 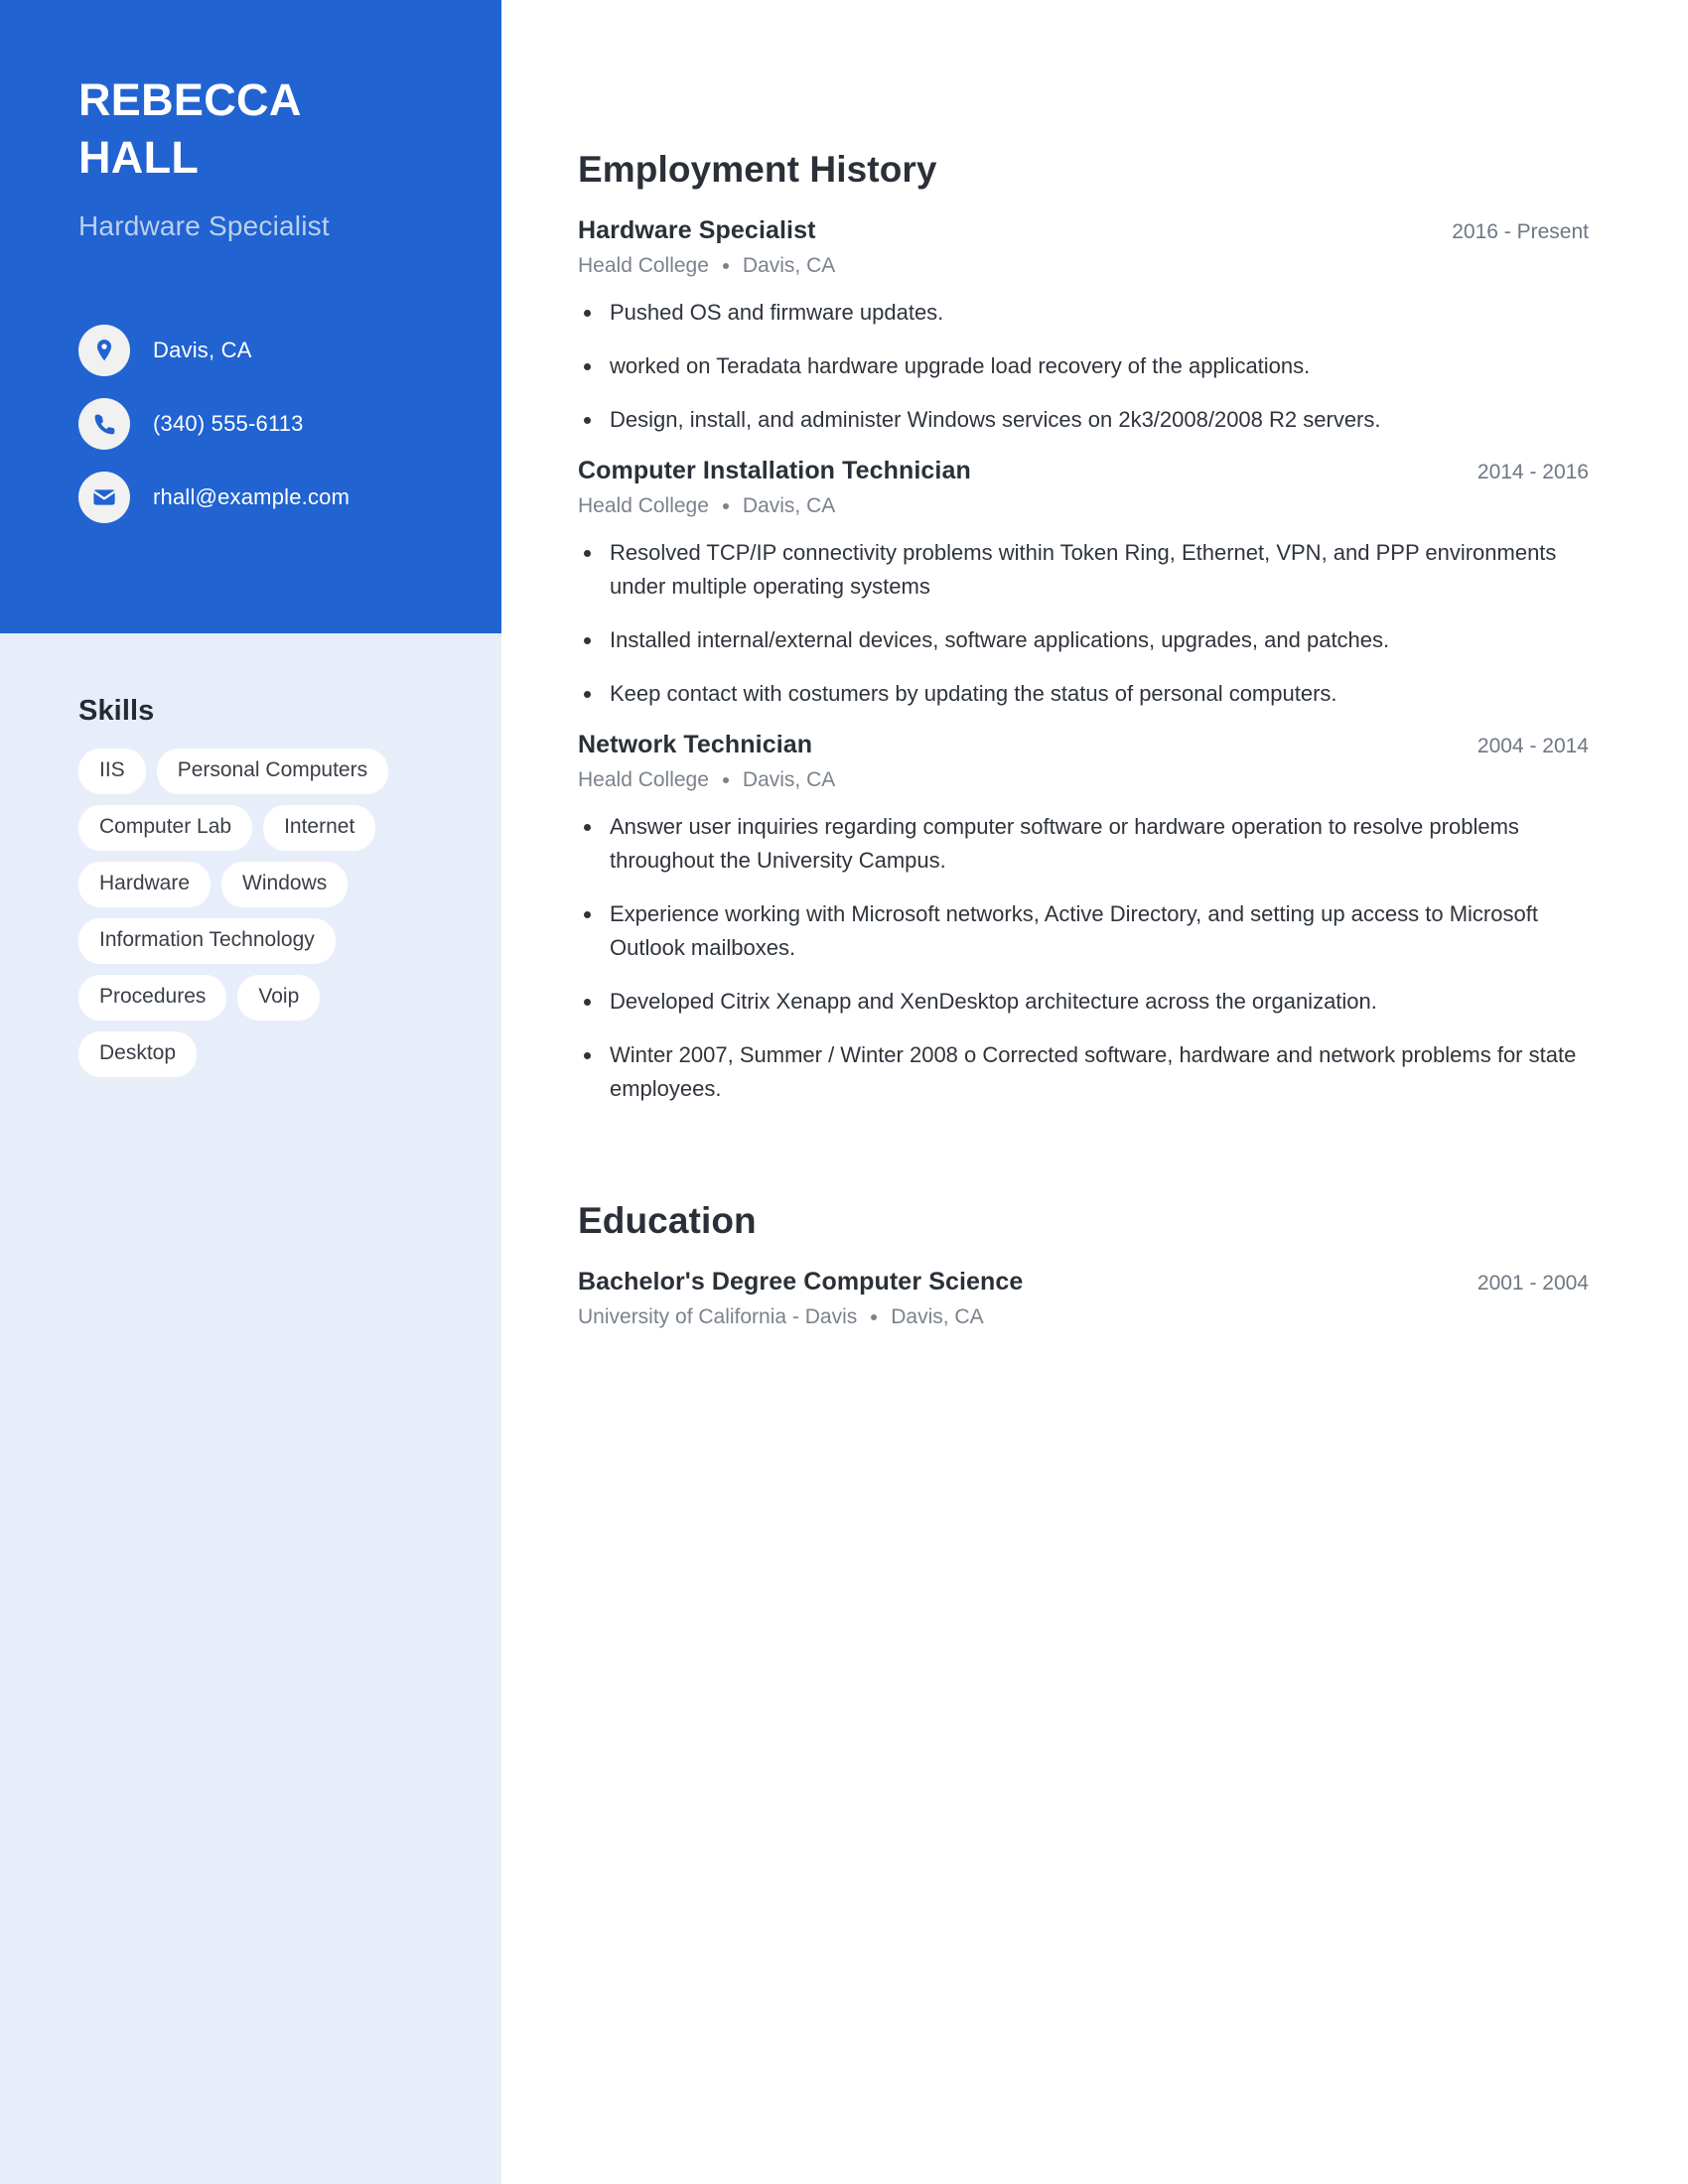 What do you see at coordinates (937, 1316) in the screenshot?
I see `education-entry-location: Davis, CA` at bounding box center [937, 1316].